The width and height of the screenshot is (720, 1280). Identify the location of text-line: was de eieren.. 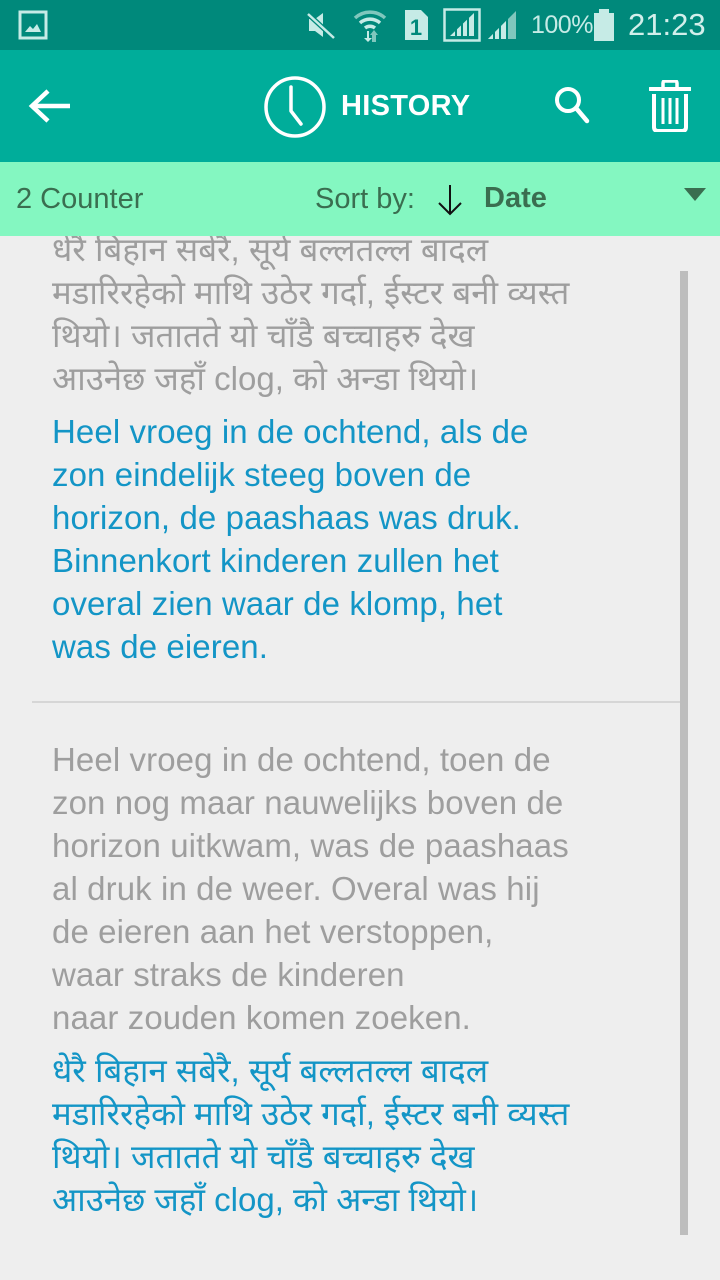
(160, 646).